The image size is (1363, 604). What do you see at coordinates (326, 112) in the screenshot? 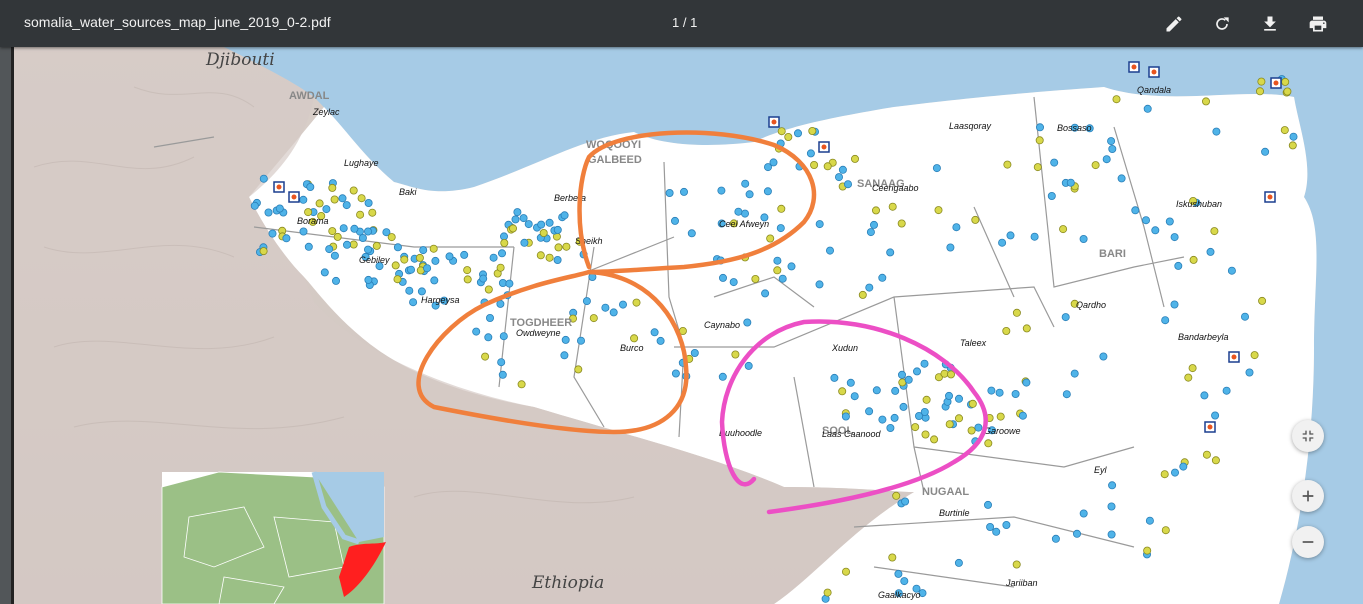
I see `place-zeylac: Zeylac` at bounding box center [326, 112].